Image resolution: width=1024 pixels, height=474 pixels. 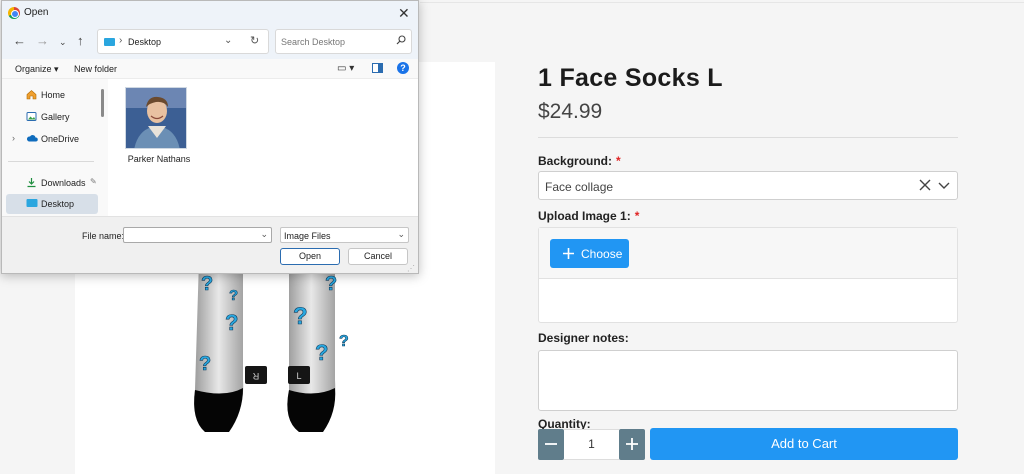 What do you see at coordinates (37, 69) in the screenshot?
I see `organize-menu: Organize ▾` at bounding box center [37, 69].